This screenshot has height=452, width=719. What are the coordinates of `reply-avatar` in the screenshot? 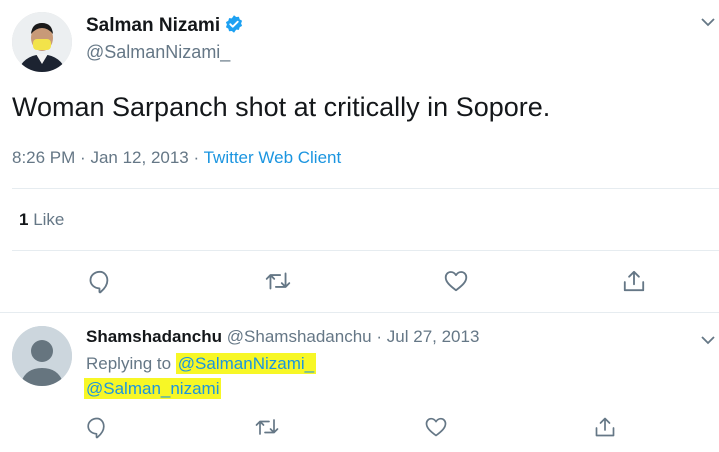 It's located at (42, 356).